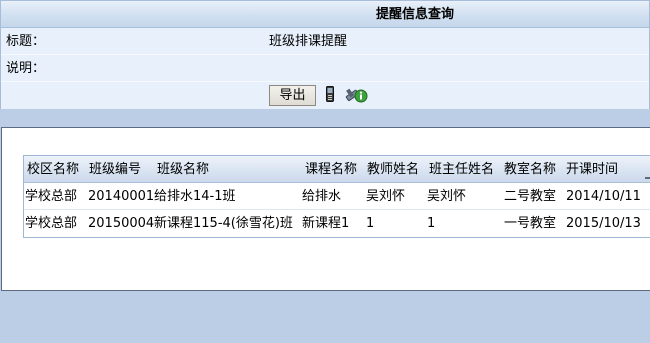  I want to click on cell-start-date: 2014/10/11, so click(603, 196).